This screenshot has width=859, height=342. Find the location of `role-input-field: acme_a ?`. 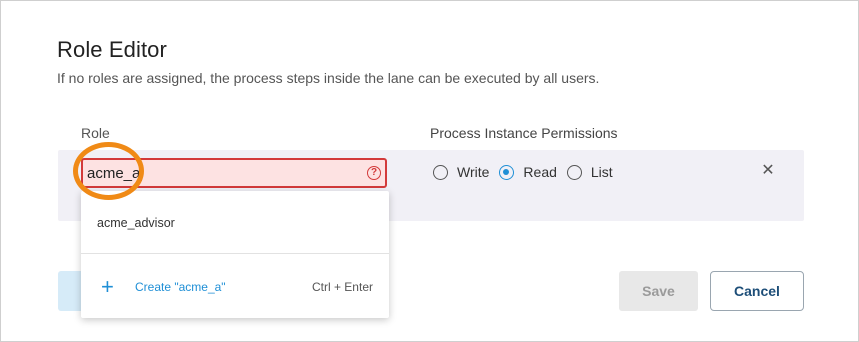

role-input-field: acme_a ? is located at coordinates (234, 173).